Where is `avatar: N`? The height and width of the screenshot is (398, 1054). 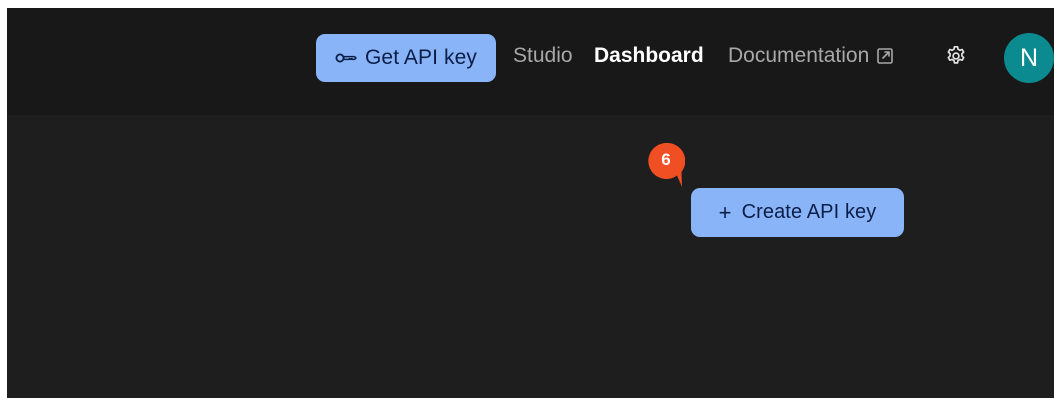
avatar: N is located at coordinates (1029, 58).